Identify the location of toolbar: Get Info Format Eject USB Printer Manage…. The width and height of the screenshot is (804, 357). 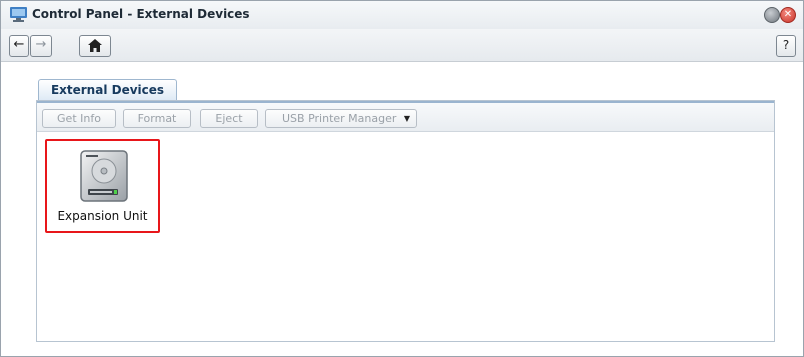
(405, 116).